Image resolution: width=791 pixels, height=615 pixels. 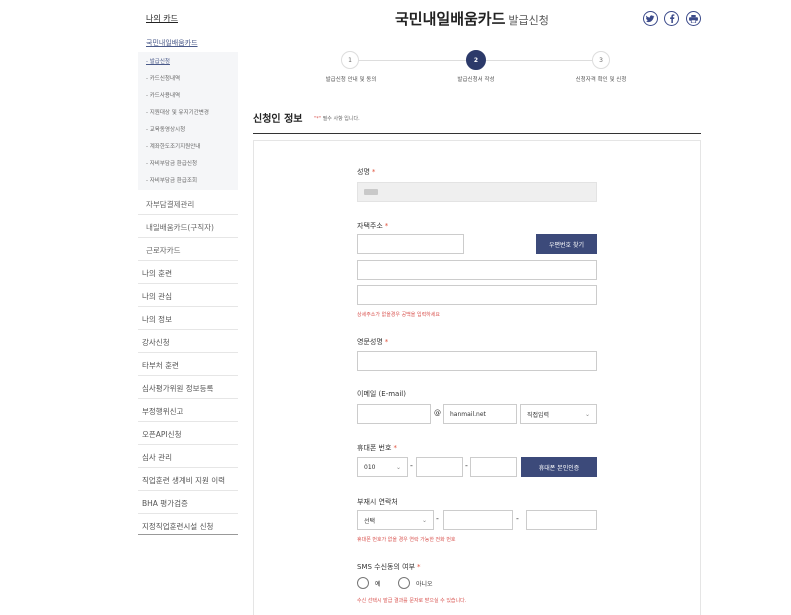 I want to click on twitter-icon, so click(x=650, y=18).